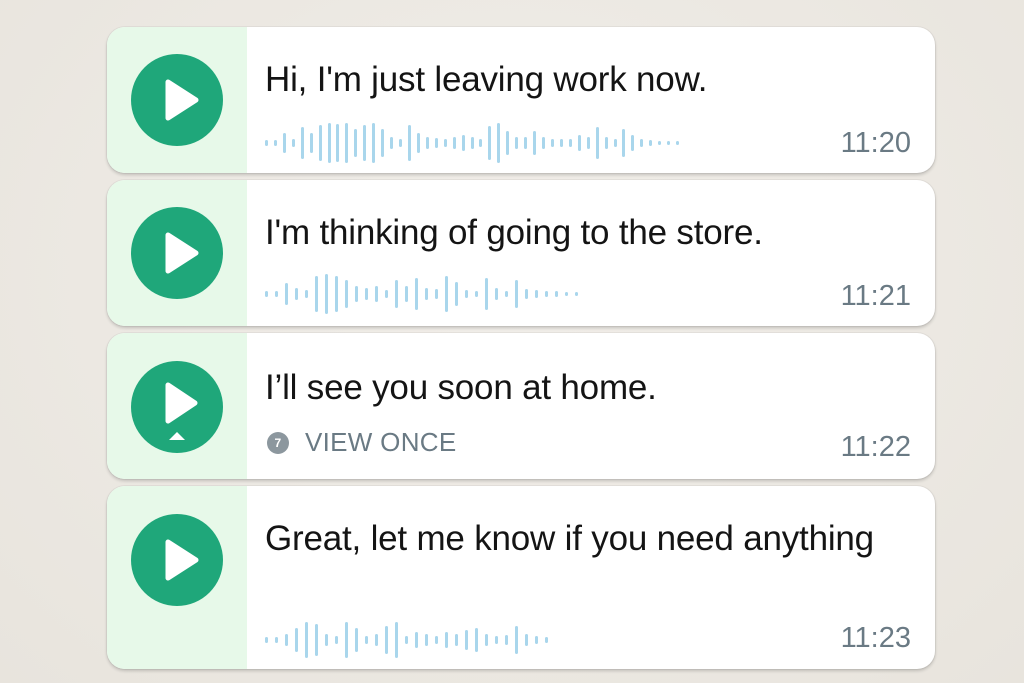  Describe the element at coordinates (569, 538) in the screenshot. I see `message-text: Great, let me know if you need anything` at that location.